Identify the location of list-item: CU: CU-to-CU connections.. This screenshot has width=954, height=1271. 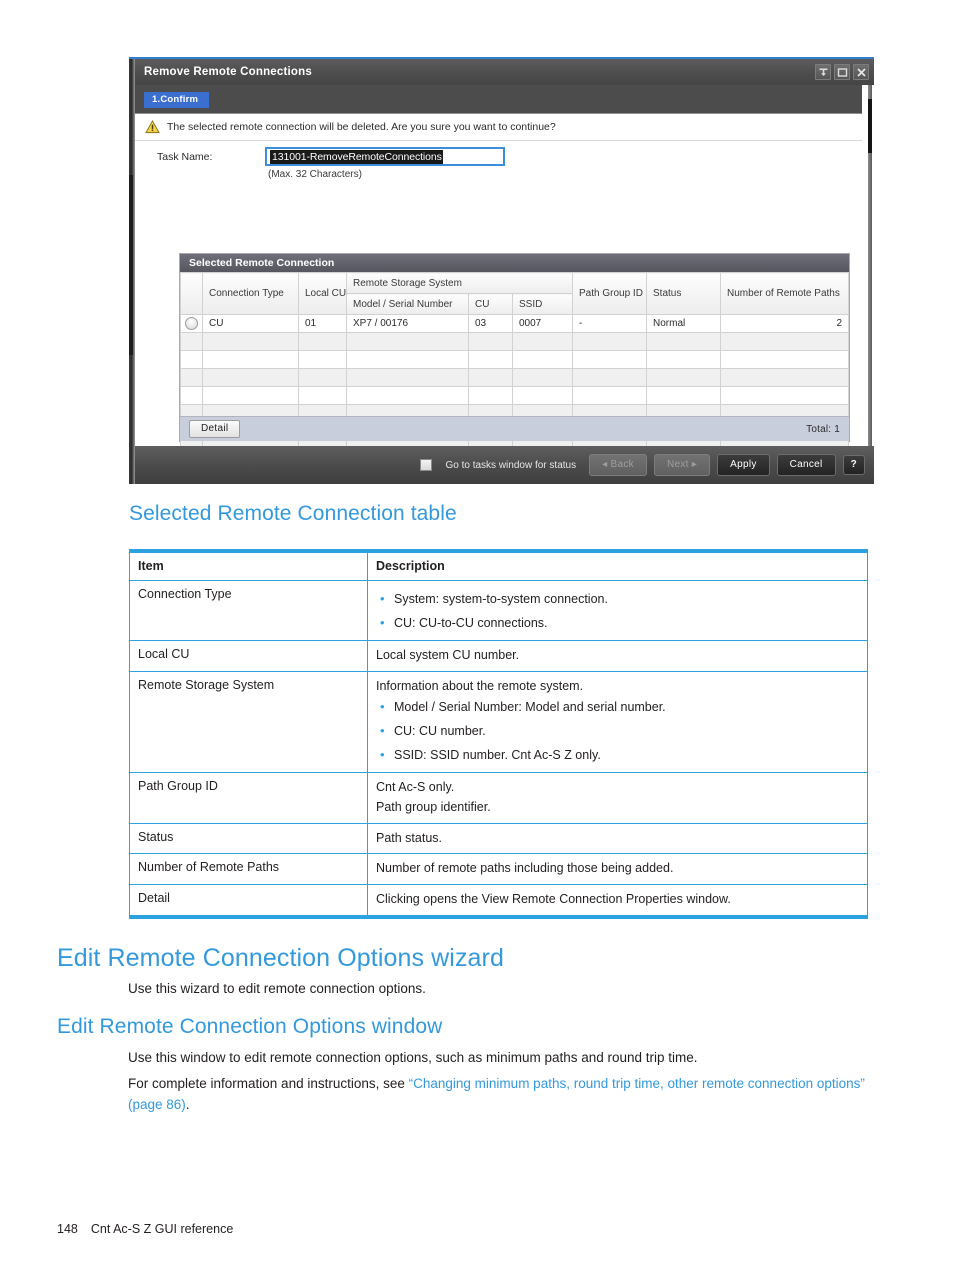
(619, 623).